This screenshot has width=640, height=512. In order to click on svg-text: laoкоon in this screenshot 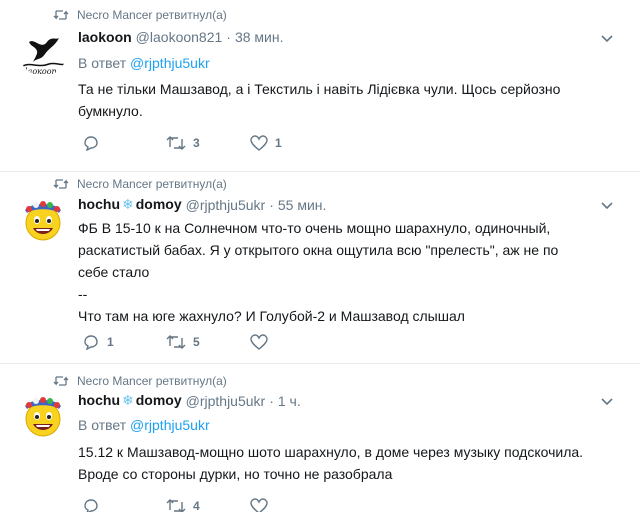, I will do `click(41, 71)`.